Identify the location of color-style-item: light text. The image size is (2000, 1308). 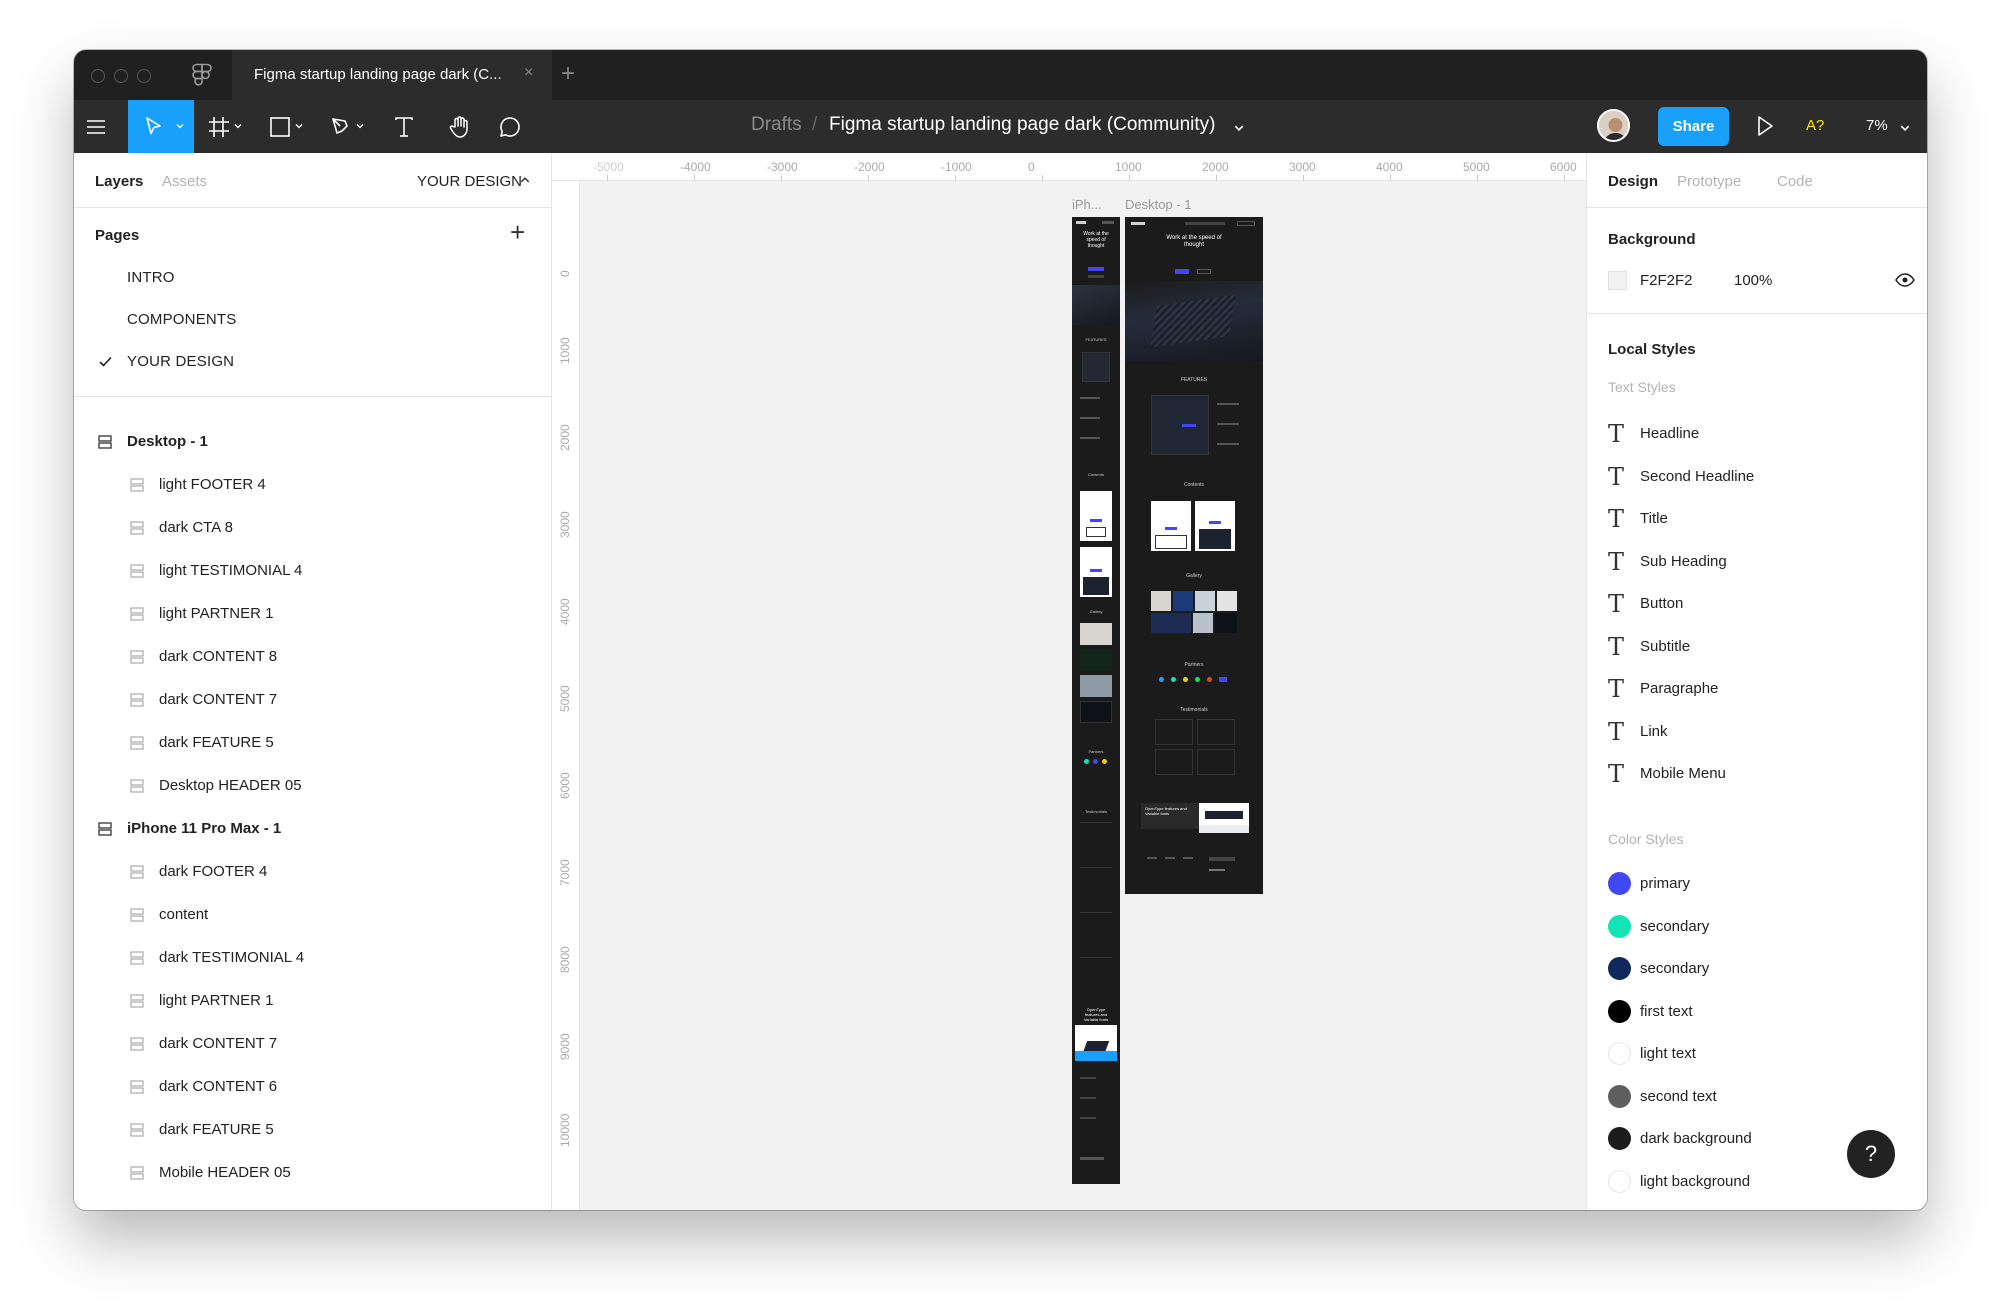
(1758, 1054).